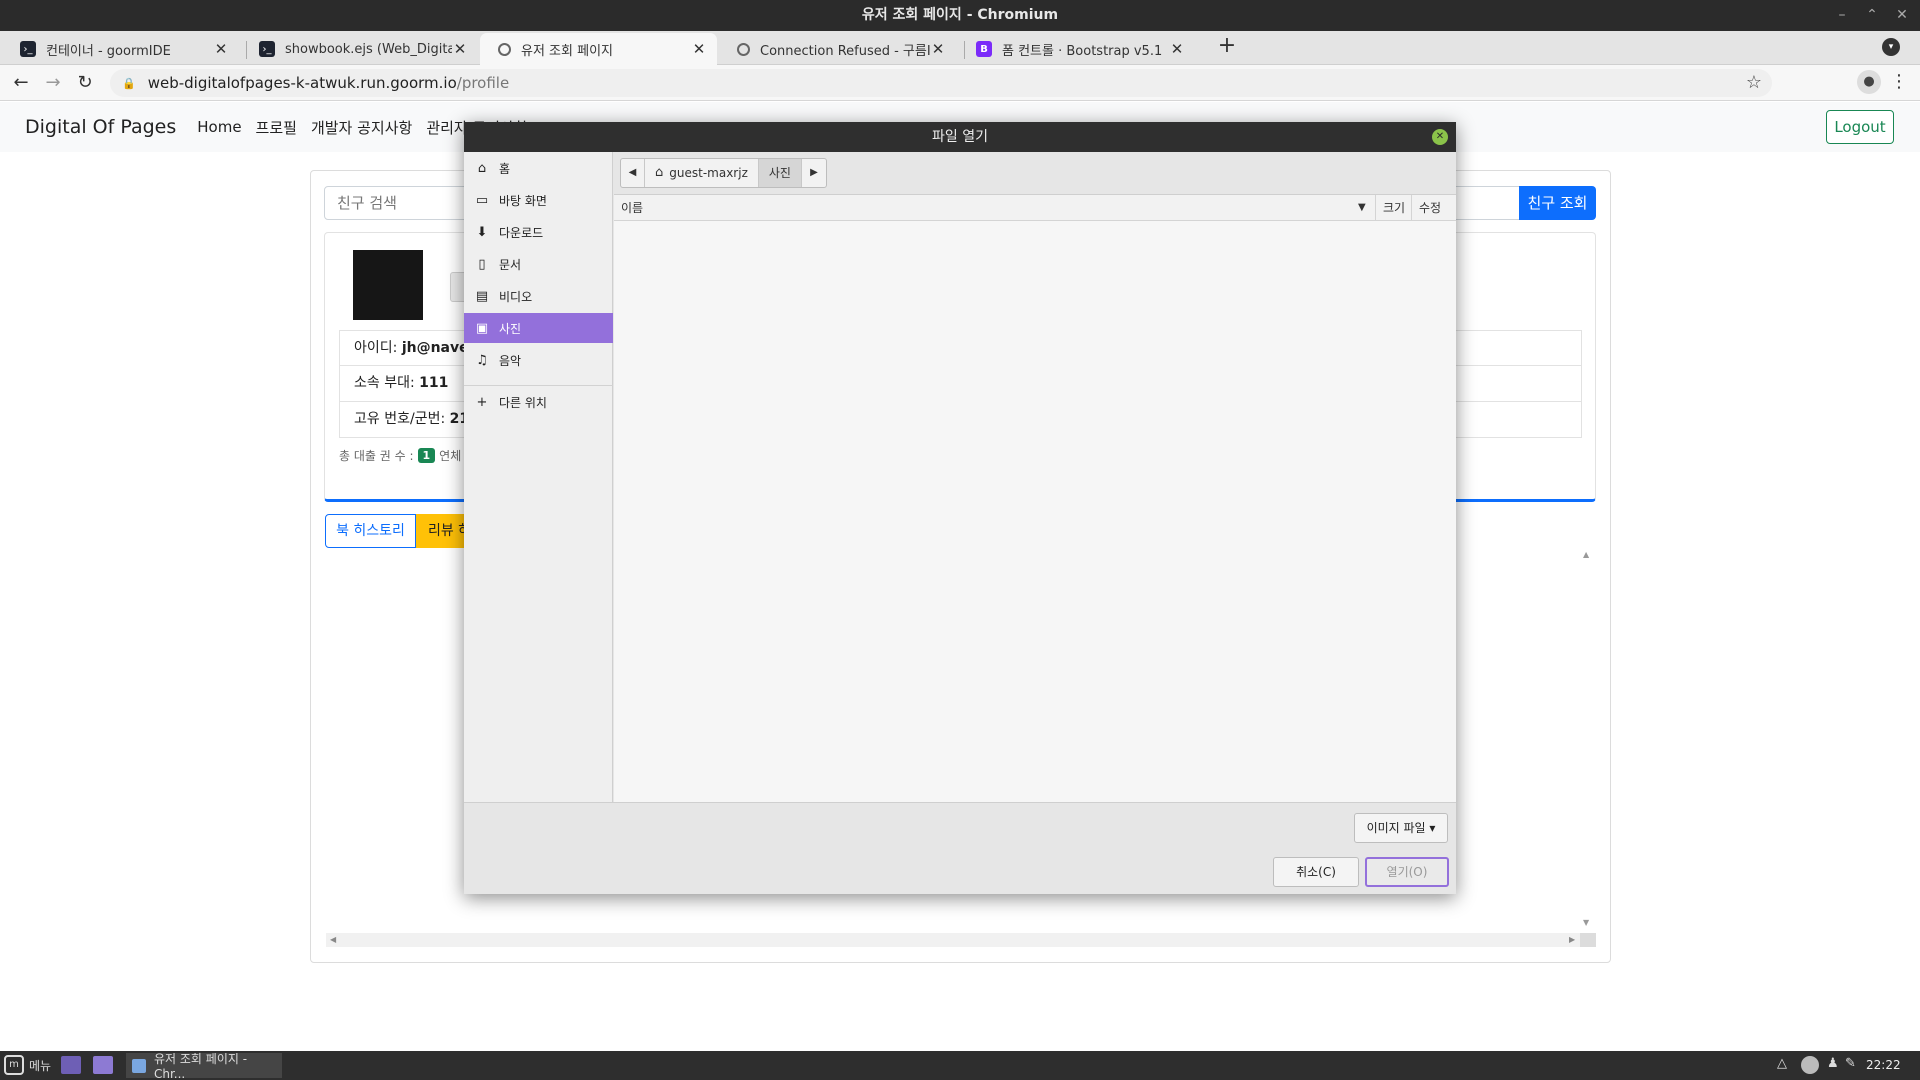 This screenshot has height=1080, width=1920. I want to click on pictures-icon: ▣, so click(482, 328).